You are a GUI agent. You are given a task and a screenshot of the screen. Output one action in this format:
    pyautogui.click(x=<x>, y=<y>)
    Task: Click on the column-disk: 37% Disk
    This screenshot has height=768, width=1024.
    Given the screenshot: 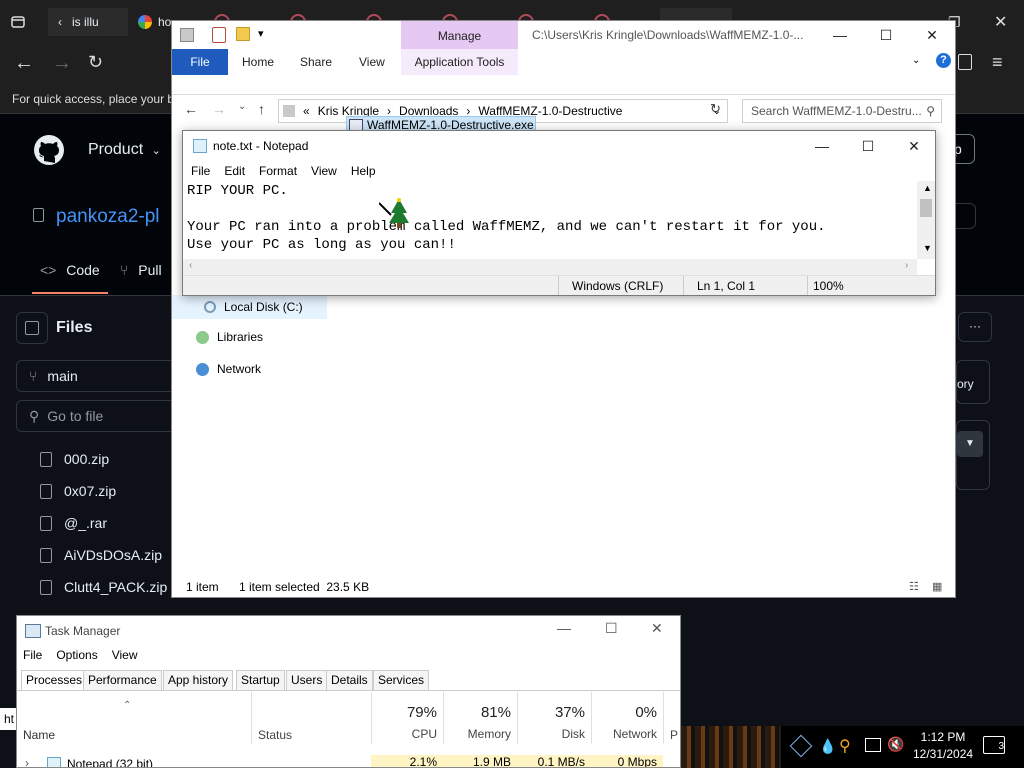 What is the action you would take?
    pyautogui.click(x=554, y=718)
    